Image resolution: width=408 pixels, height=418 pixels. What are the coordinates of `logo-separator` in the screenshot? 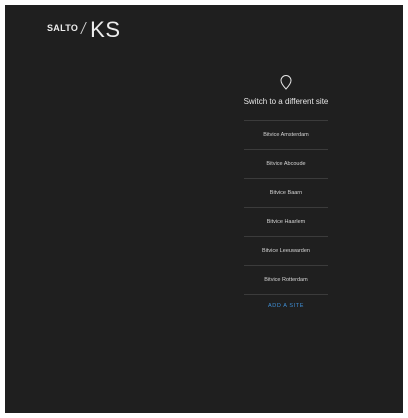 It's located at (83, 28).